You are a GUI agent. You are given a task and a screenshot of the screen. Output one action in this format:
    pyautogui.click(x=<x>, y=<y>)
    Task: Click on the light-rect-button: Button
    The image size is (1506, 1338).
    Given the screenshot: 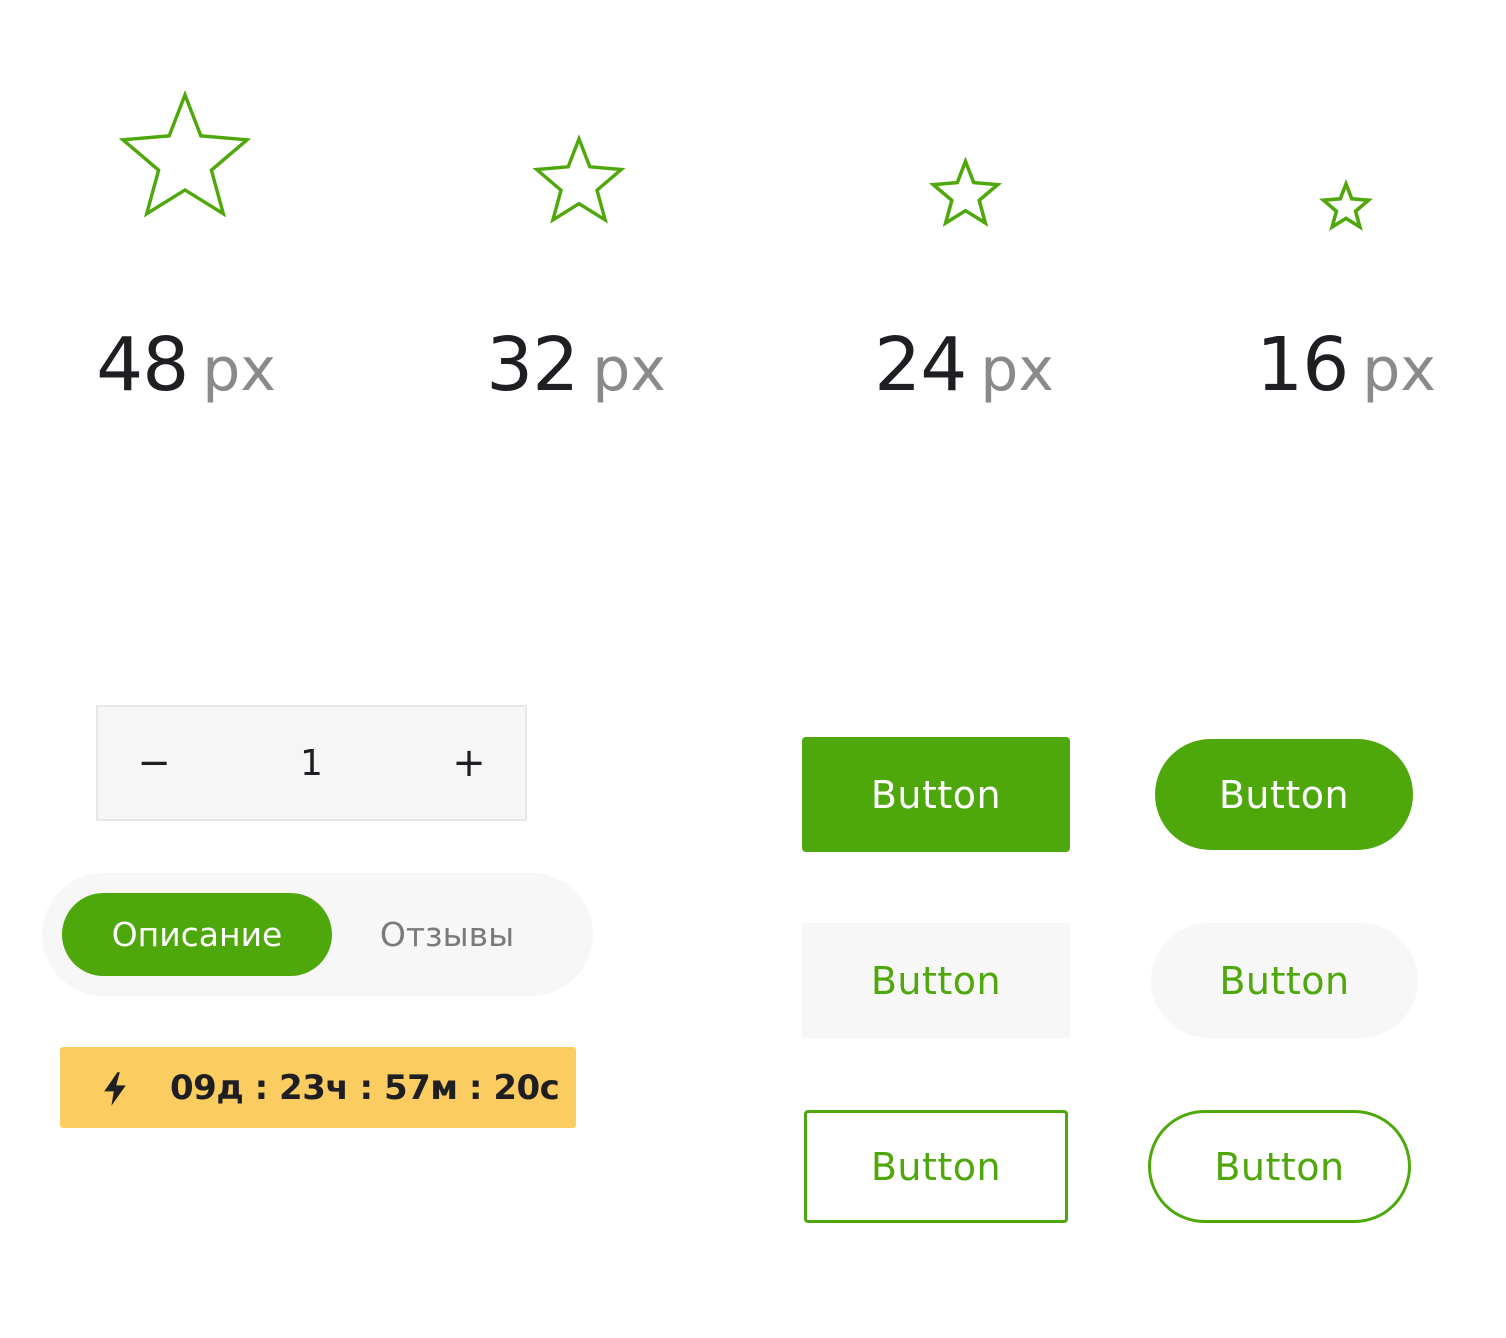 What is the action you would take?
    pyautogui.click(x=936, y=980)
    